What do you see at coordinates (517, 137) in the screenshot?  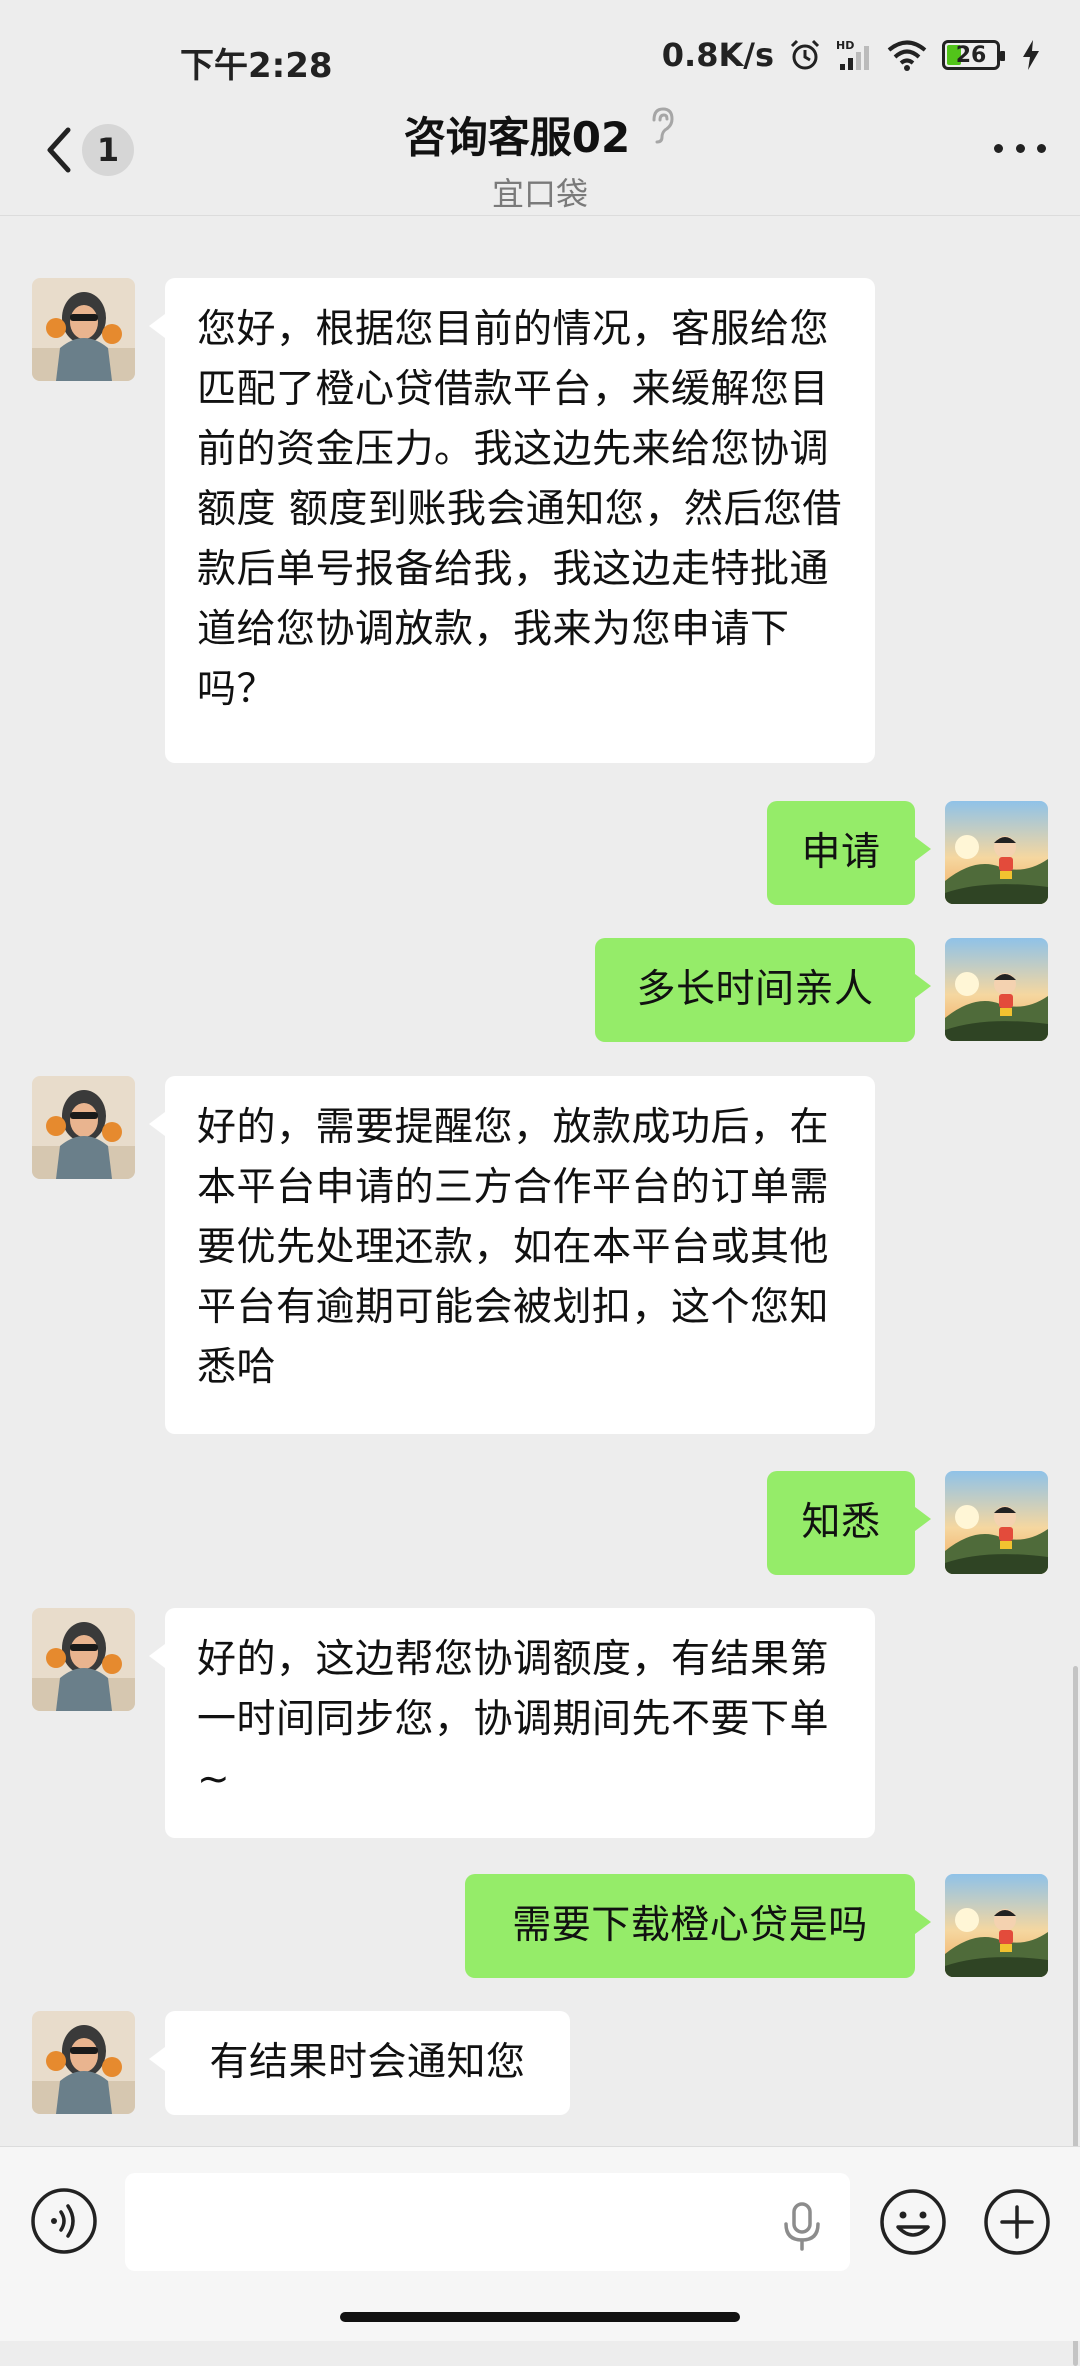 I see `chat-title: 咨询客服02` at bounding box center [517, 137].